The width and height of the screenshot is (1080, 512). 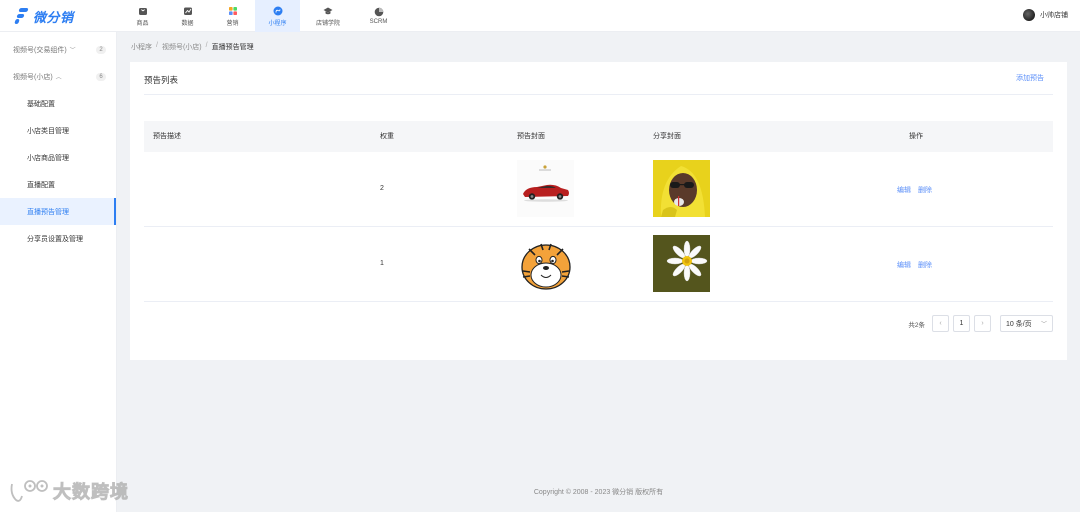 I want to click on sidebar-group-channels-trade: 视频号(交易组件) ﹀ 2, so click(x=58, y=49).